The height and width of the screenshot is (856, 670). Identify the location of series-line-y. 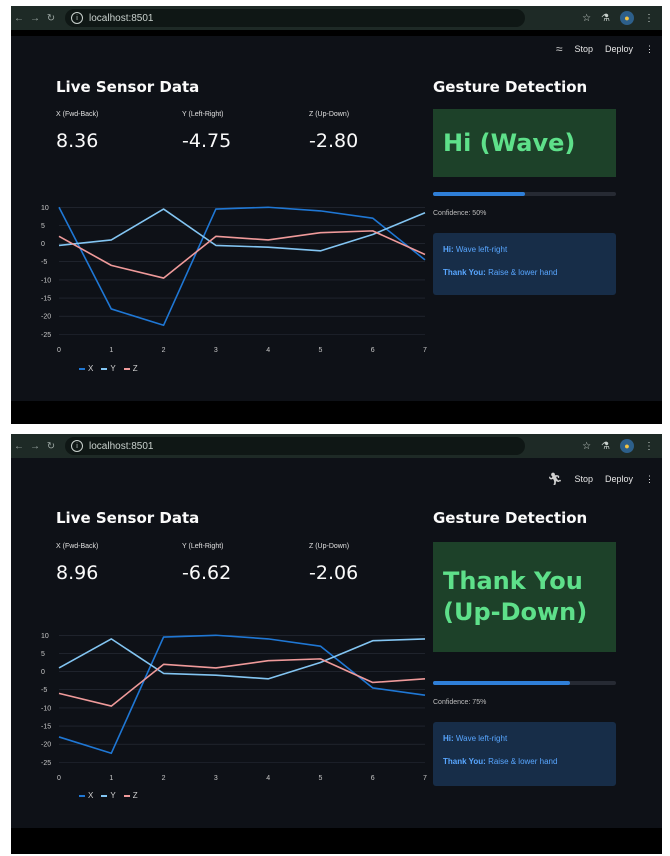
(242, 659).